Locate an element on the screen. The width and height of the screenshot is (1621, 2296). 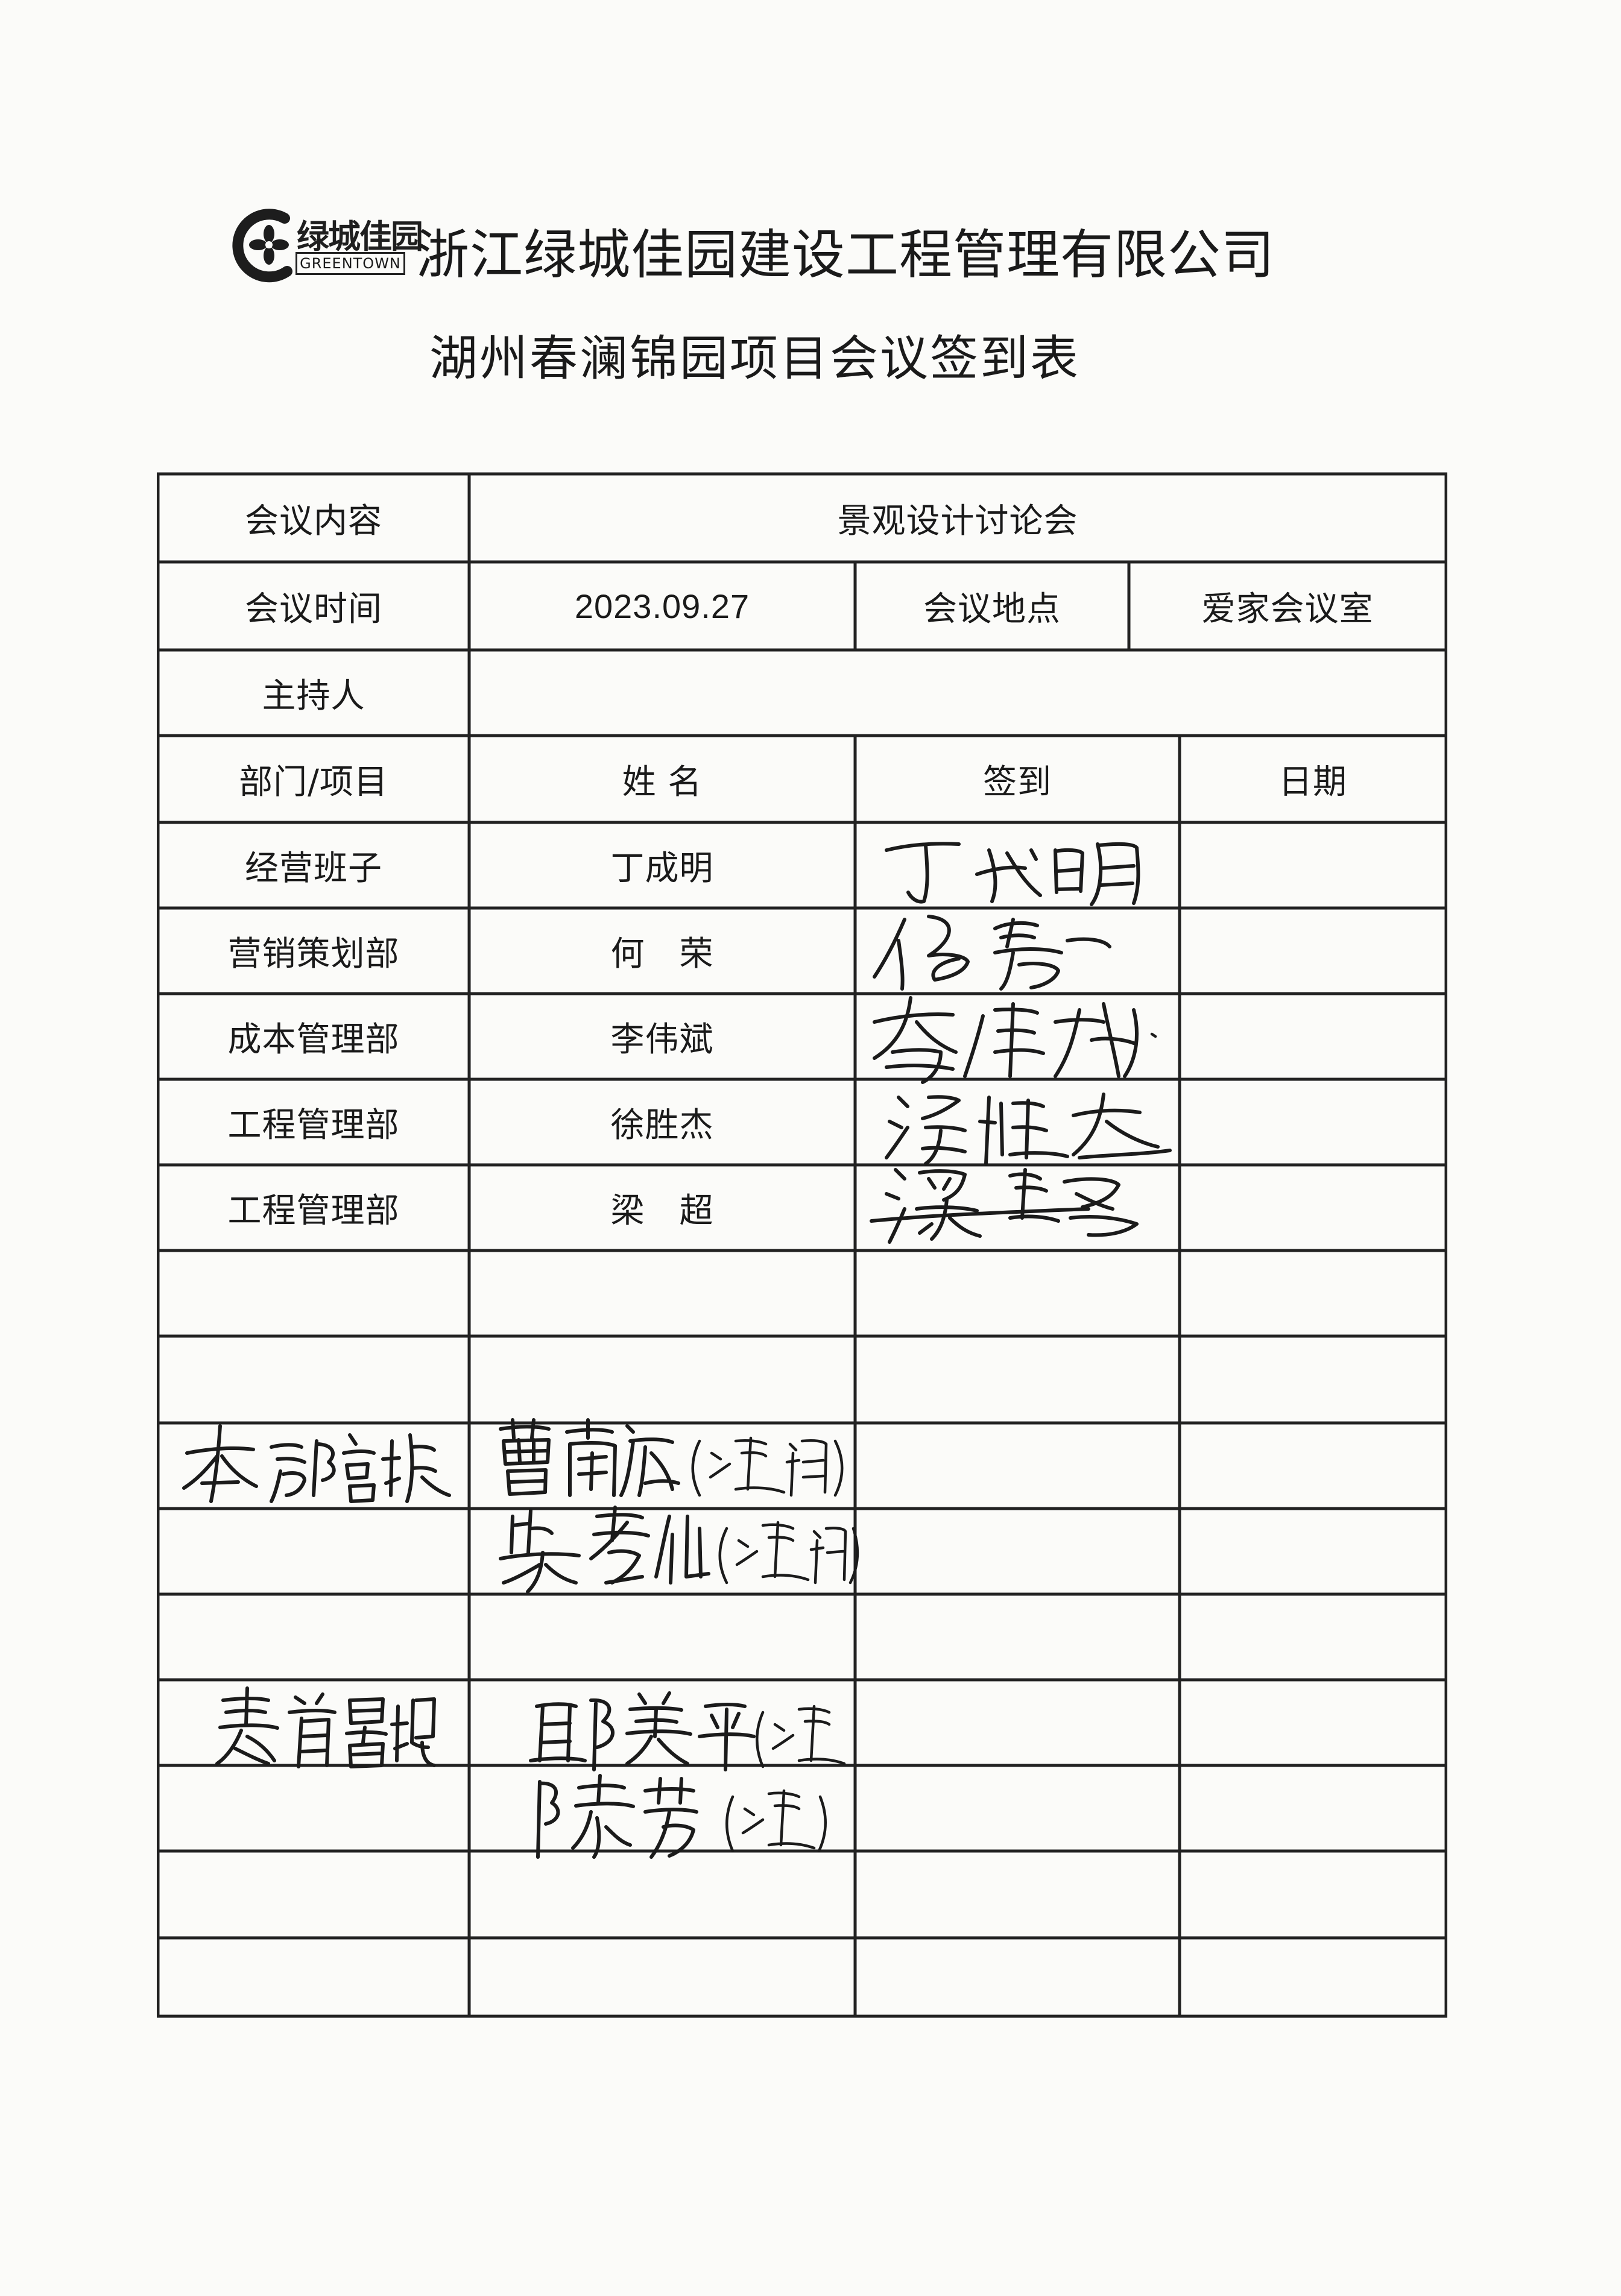
column-header-department: 部门/项目 is located at coordinates (313, 782).